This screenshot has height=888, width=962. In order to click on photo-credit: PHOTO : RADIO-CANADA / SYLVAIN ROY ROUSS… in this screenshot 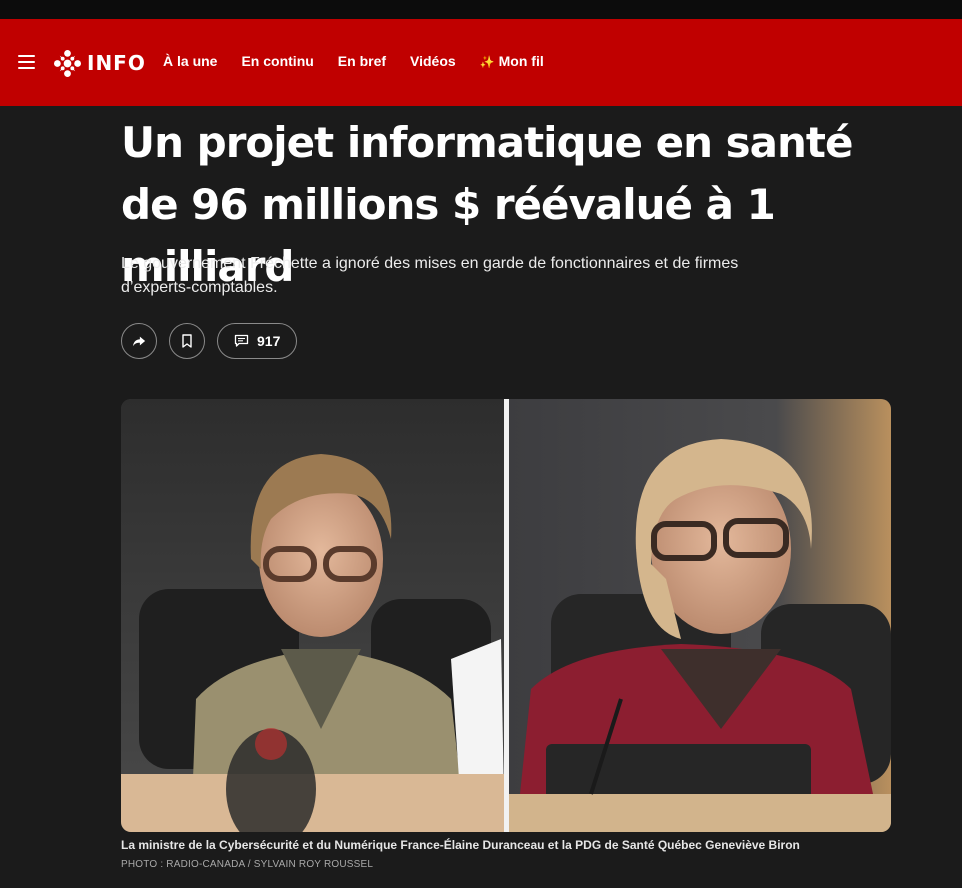, I will do `click(247, 864)`.